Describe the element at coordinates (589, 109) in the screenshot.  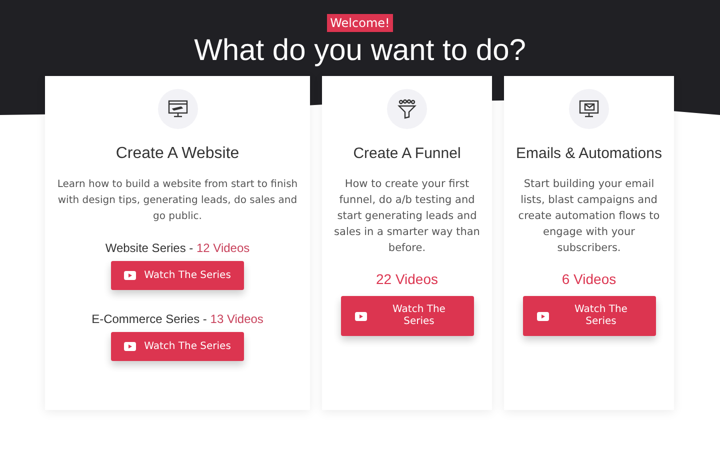
I see `email-monitor-icon` at that location.